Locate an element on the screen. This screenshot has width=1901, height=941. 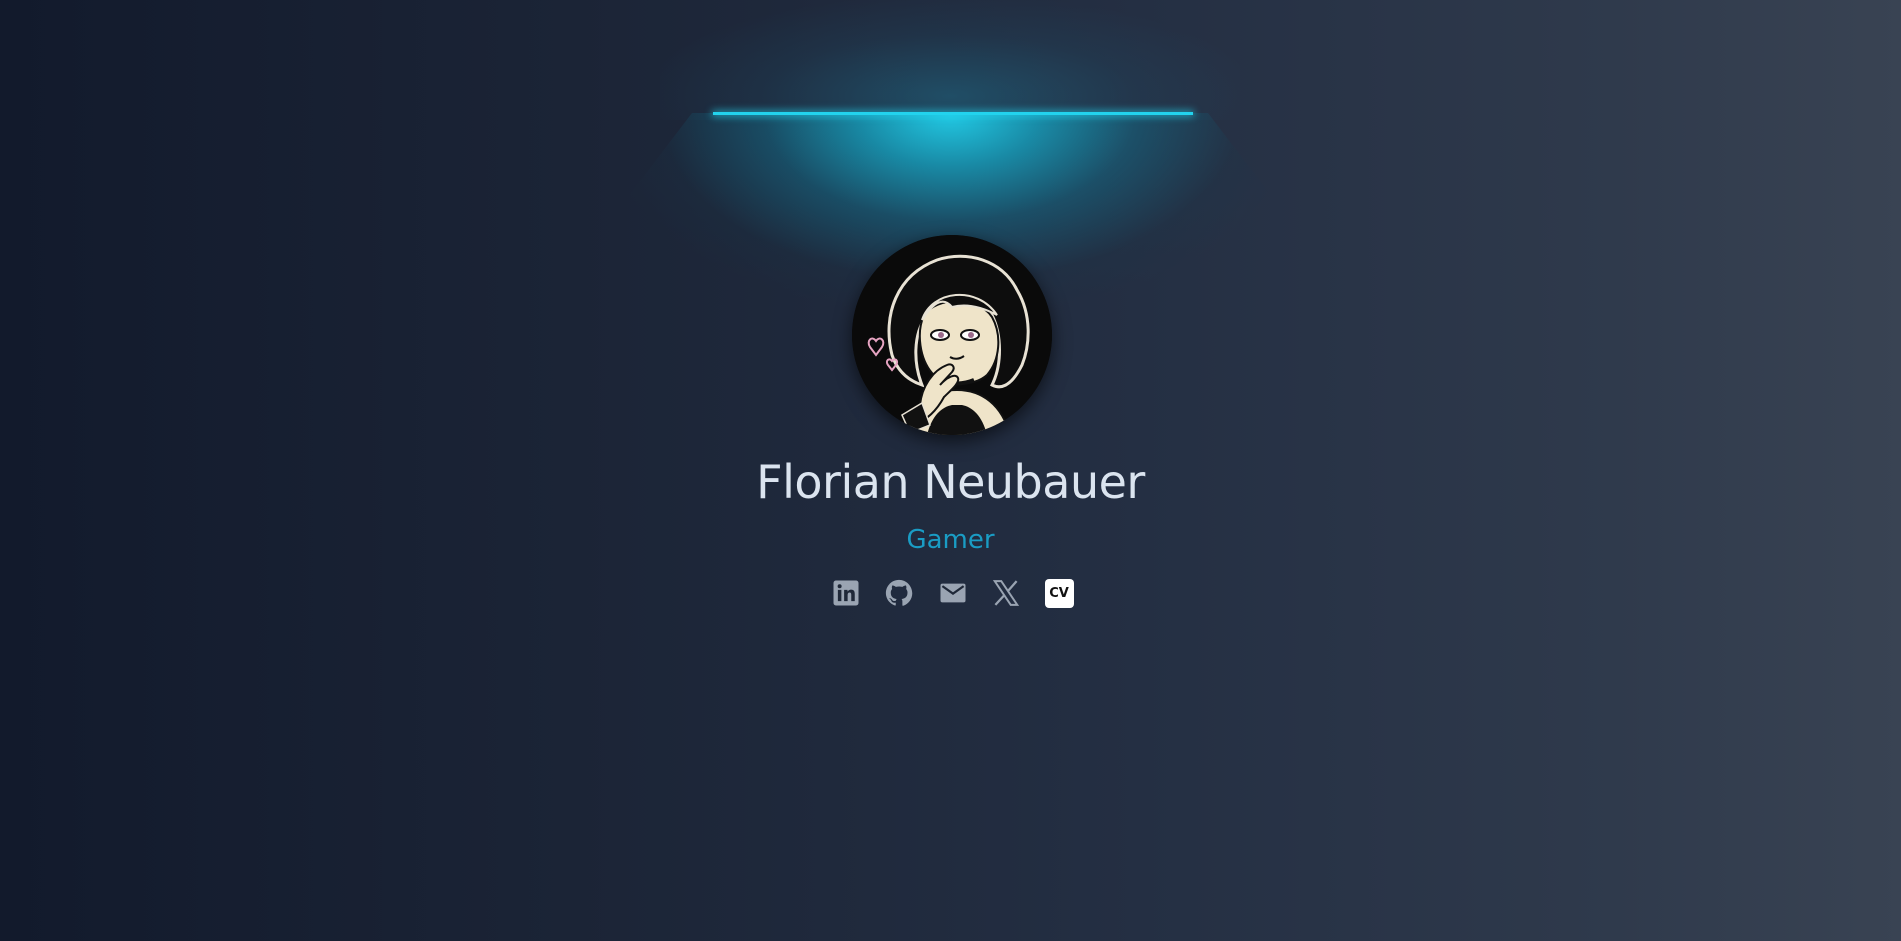
x-icon is located at coordinates (1005, 593).